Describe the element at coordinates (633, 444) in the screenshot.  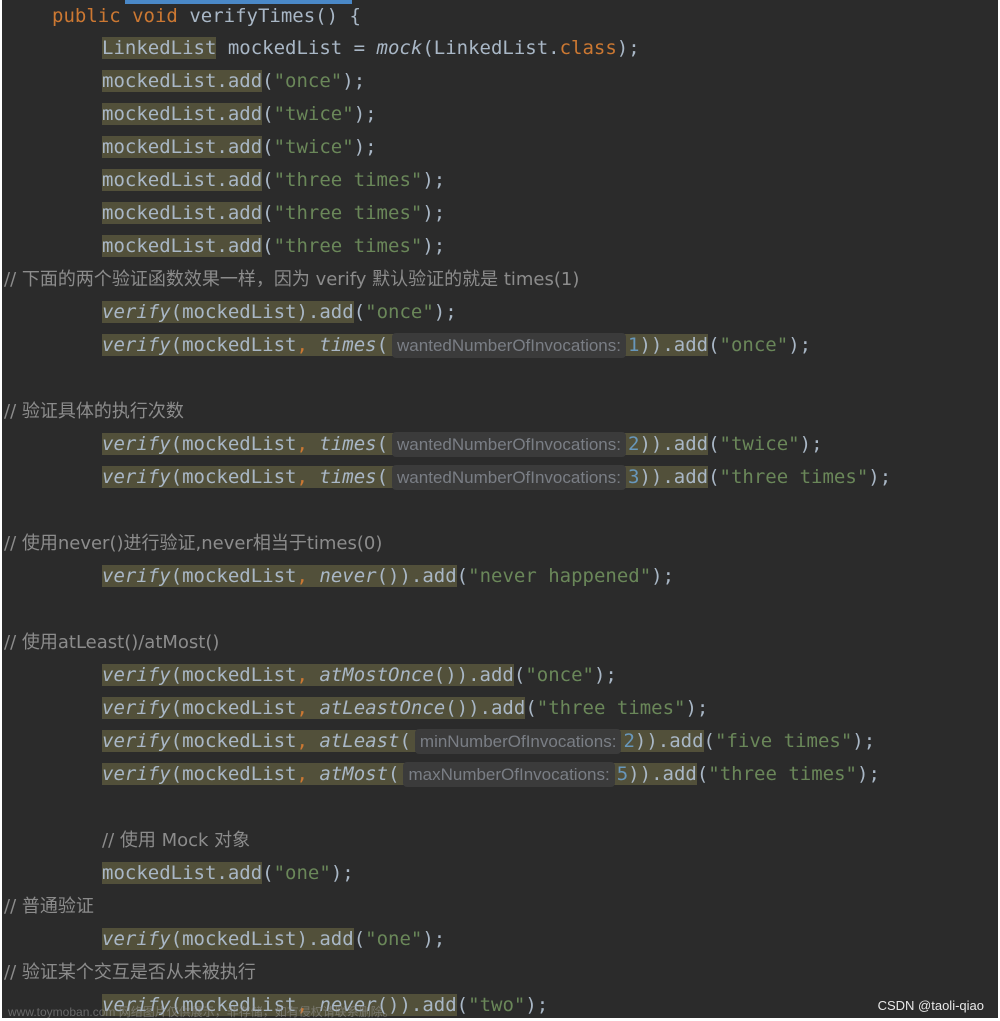
I see `number-literal: 2` at that location.